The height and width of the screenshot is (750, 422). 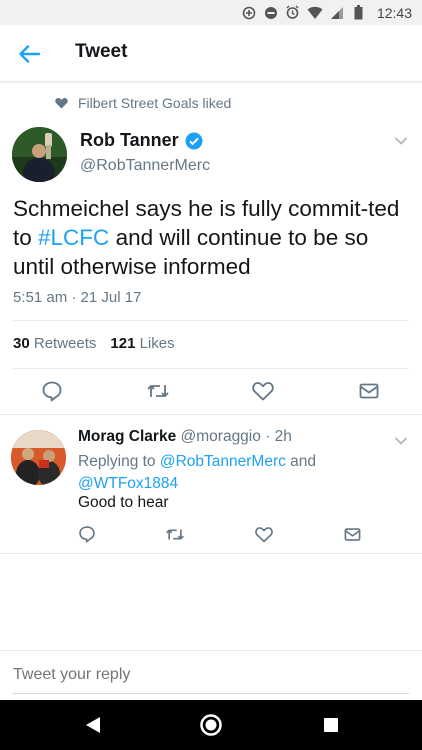 What do you see at coordinates (223, 461) in the screenshot?
I see `mention-link: @RobTannerMerc` at bounding box center [223, 461].